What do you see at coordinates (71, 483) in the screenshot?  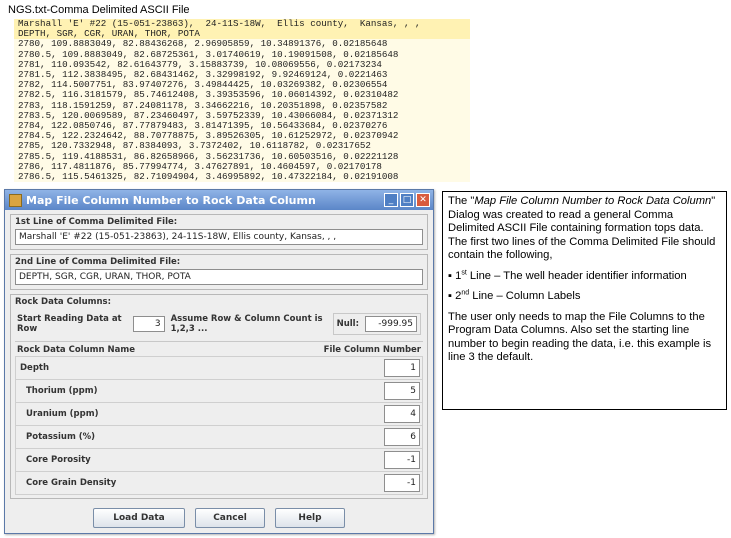 I see `map-row-label: Core Grain Density` at bounding box center [71, 483].